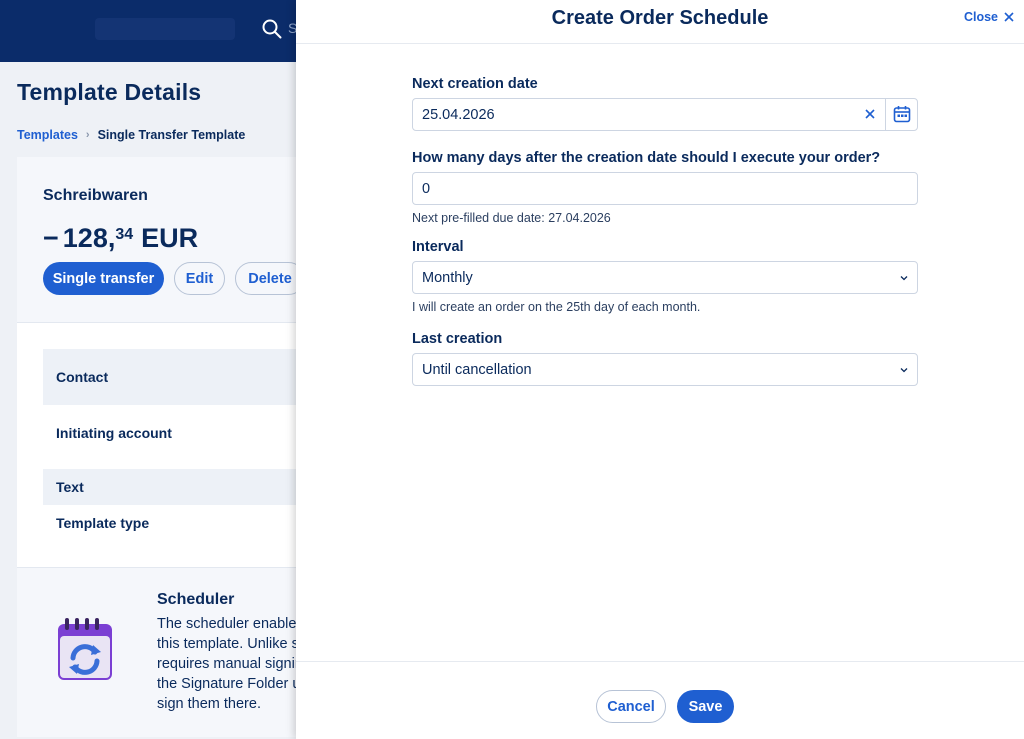 The width and height of the screenshot is (1024, 739). What do you see at coordinates (165, 29) in the screenshot?
I see `brand-logo` at bounding box center [165, 29].